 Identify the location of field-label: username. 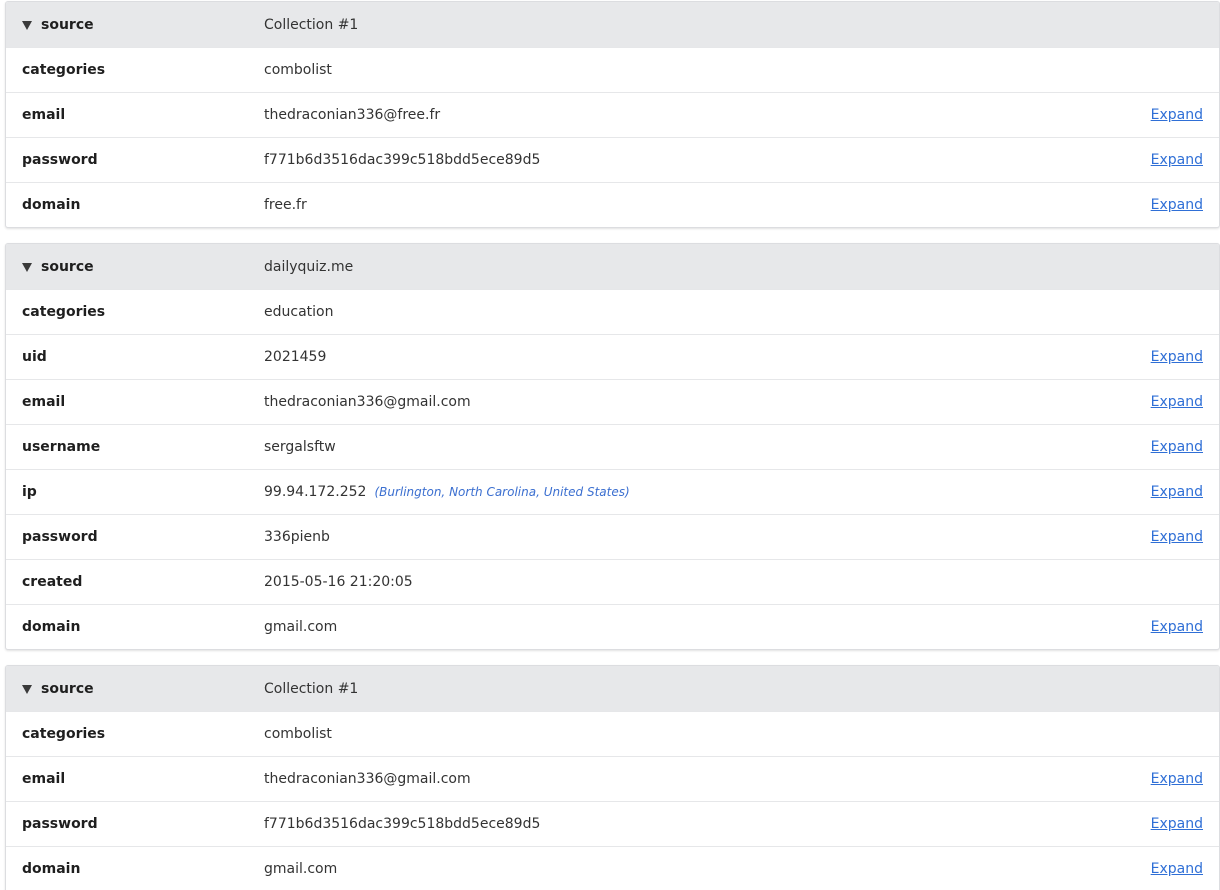
(61, 447).